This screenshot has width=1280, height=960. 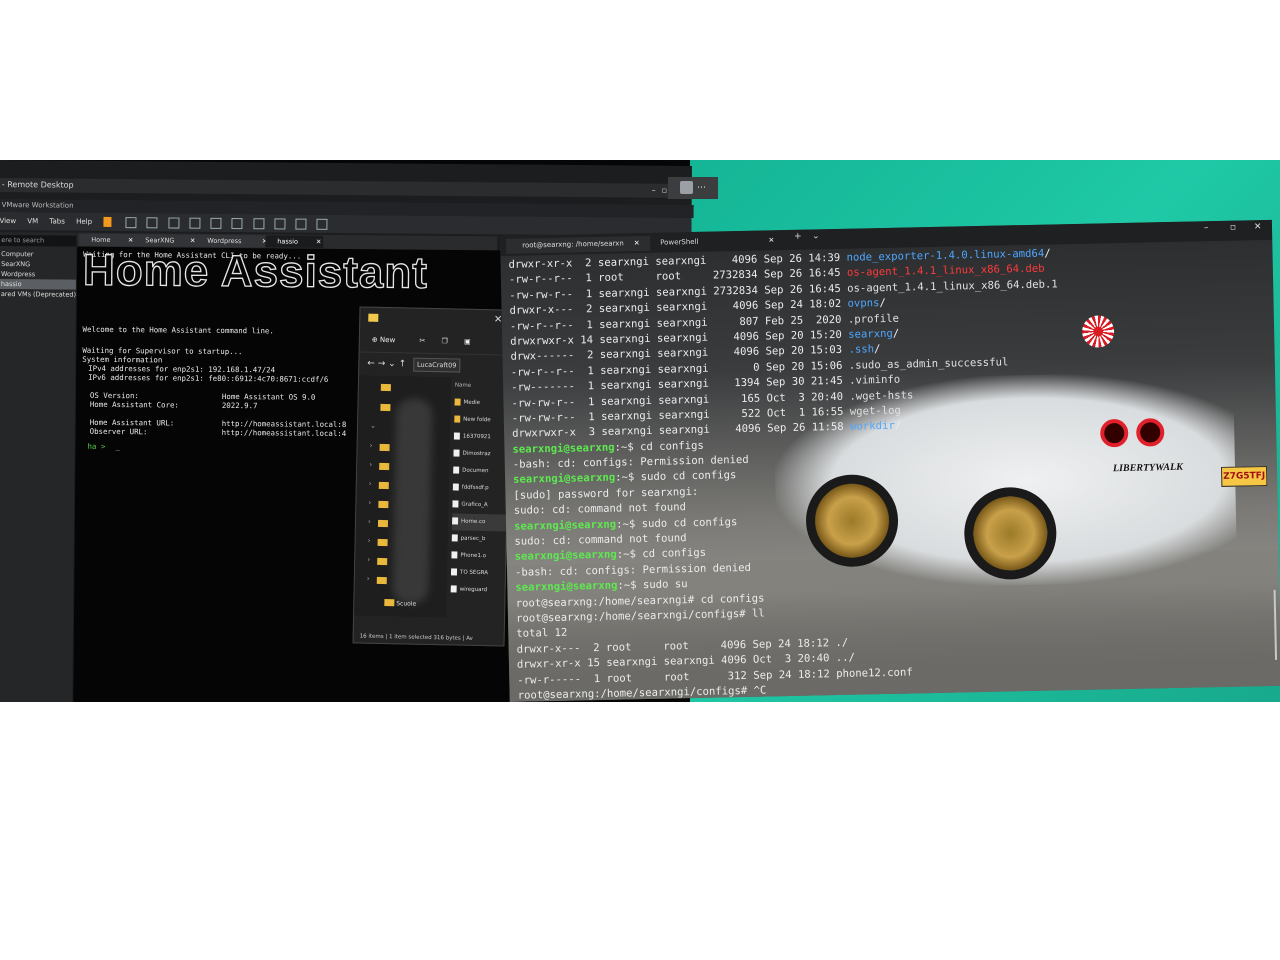 What do you see at coordinates (476, 437) in the screenshot?
I see `file-name: 16370921` at bounding box center [476, 437].